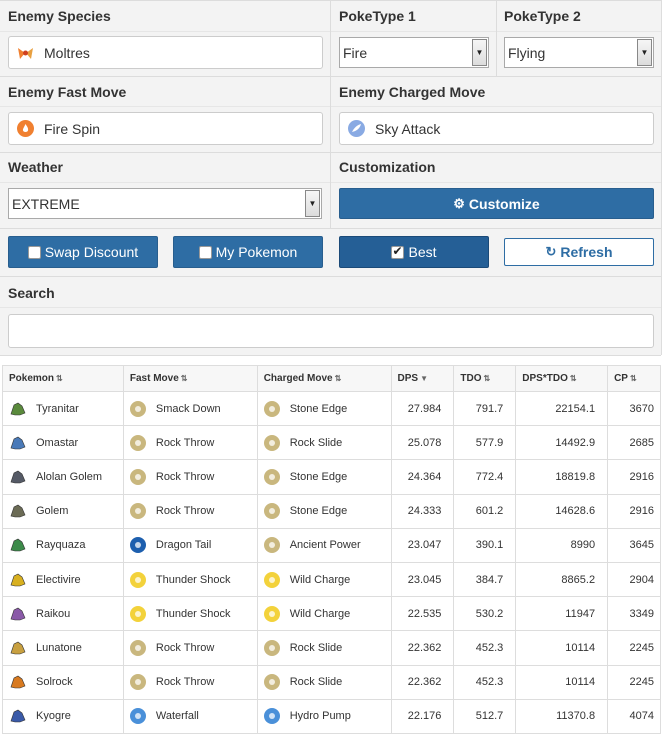 This screenshot has height=735, width=671. I want to click on refresh-button: ↻ Refresh, so click(579, 252).